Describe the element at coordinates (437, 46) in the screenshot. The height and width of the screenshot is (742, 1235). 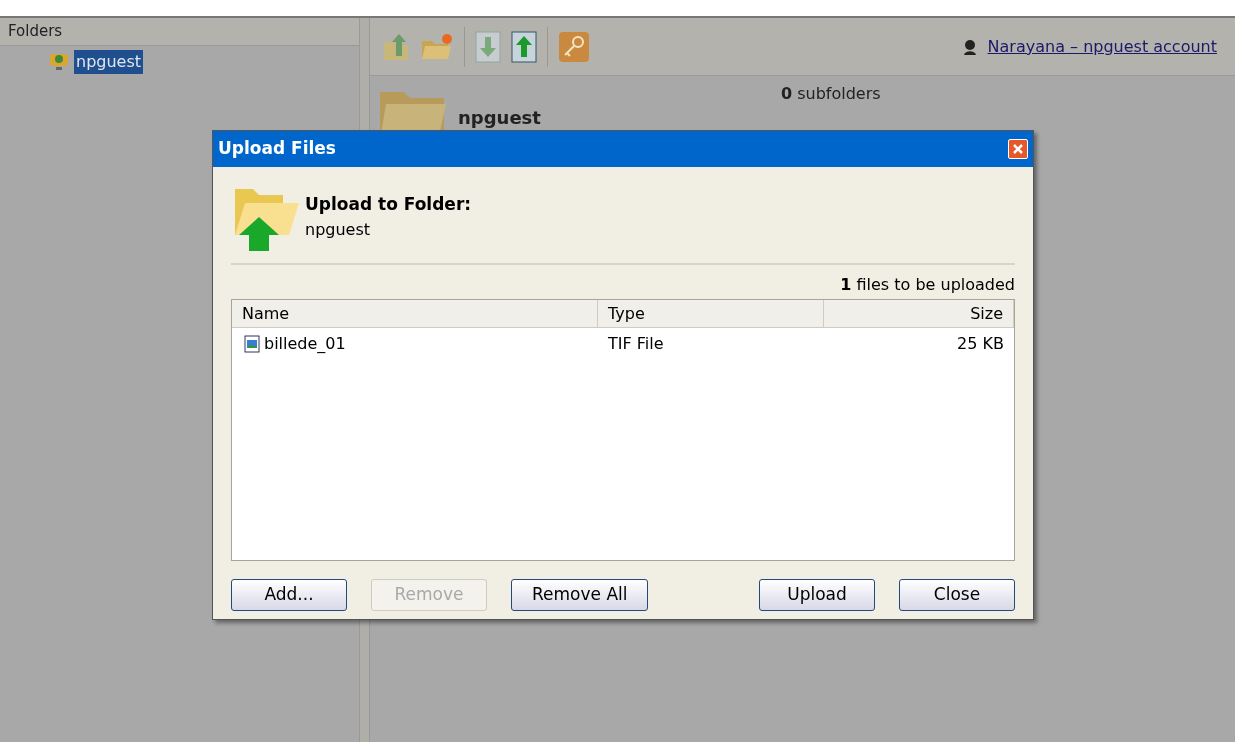
I see `new-folder-icon` at that location.